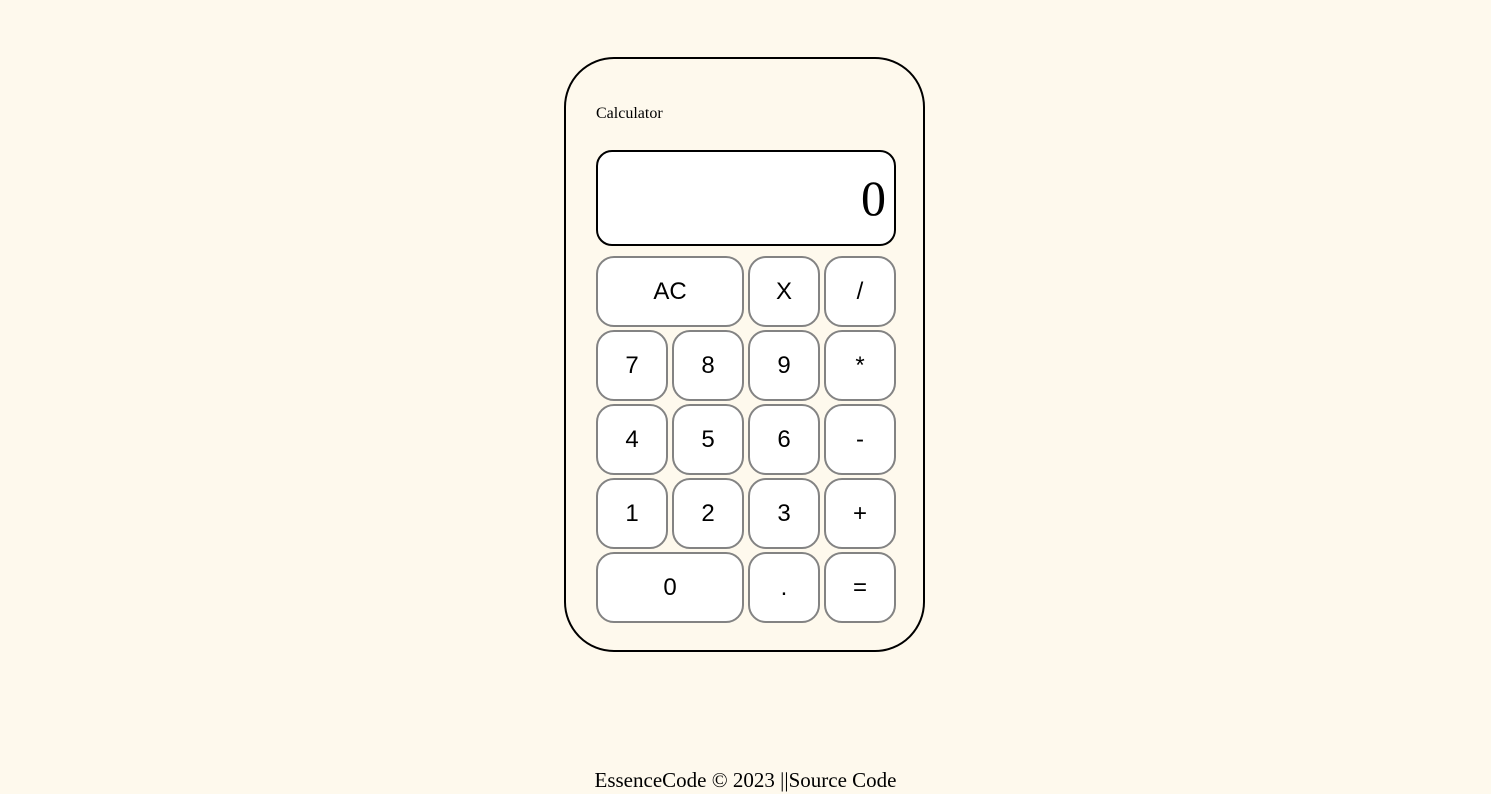 The height and width of the screenshot is (794, 1491). I want to click on digit-7-button: 7, so click(632, 365).